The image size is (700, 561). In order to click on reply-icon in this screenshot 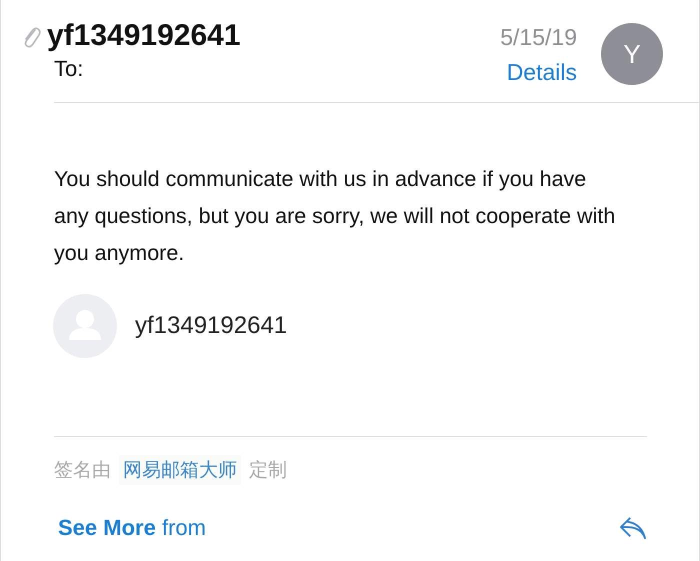, I will do `click(633, 528)`.